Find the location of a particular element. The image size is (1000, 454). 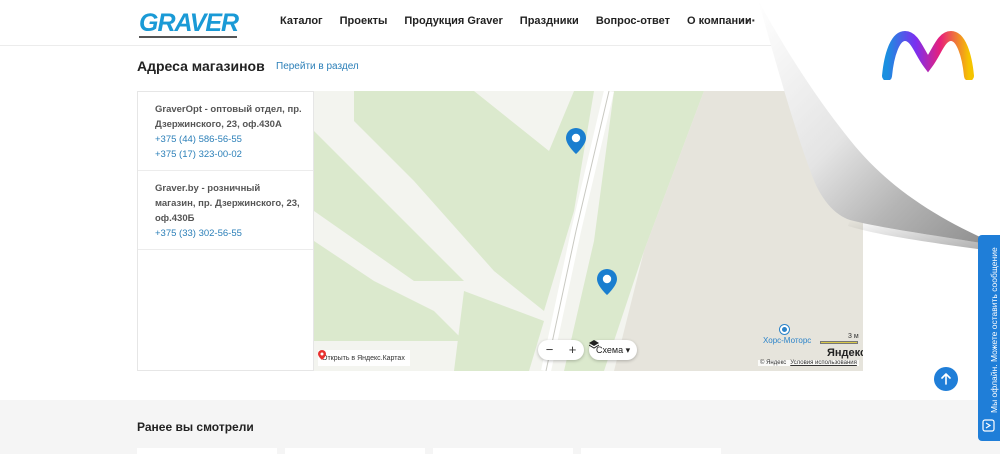

open-map-label: Открыть в Яндекс.Картах is located at coordinates (363, 358).